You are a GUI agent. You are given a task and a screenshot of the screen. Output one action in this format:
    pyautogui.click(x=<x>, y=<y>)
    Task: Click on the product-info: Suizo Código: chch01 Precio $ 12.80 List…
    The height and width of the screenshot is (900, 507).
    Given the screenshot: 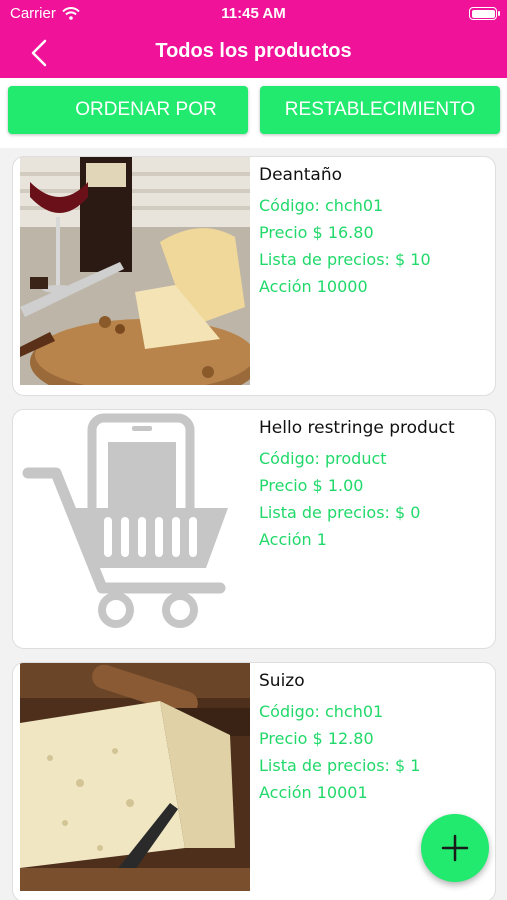 What is the action you would take?
    pyautogui.click(x=375, y=740)
    